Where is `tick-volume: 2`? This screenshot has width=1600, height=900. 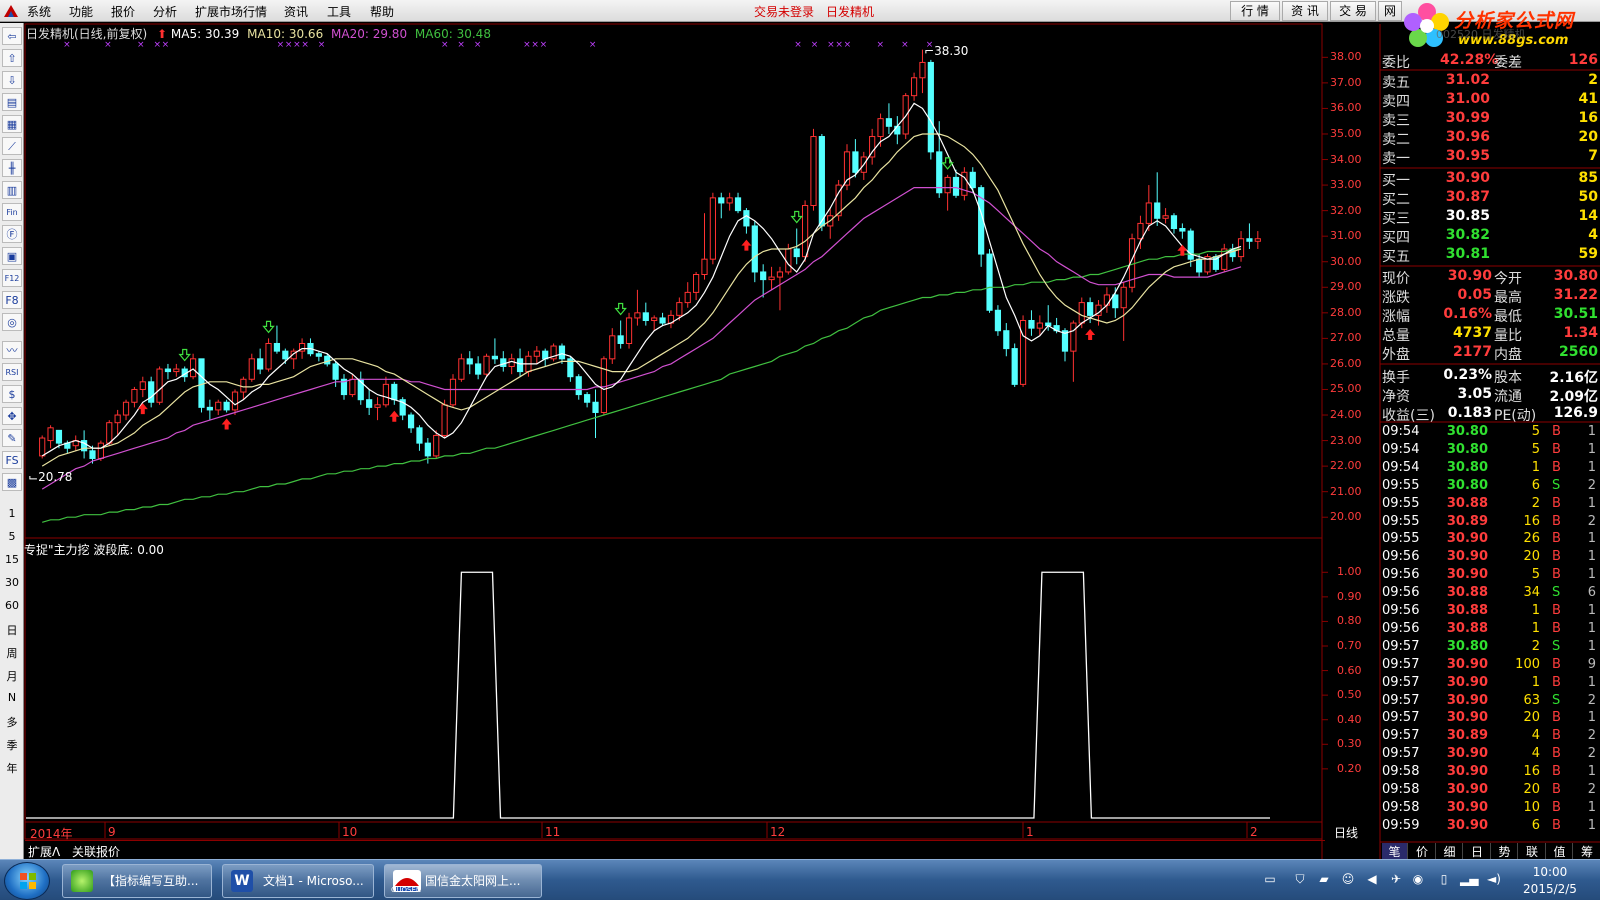 tick-volume: 2 is located at coordinates (1535, 646).